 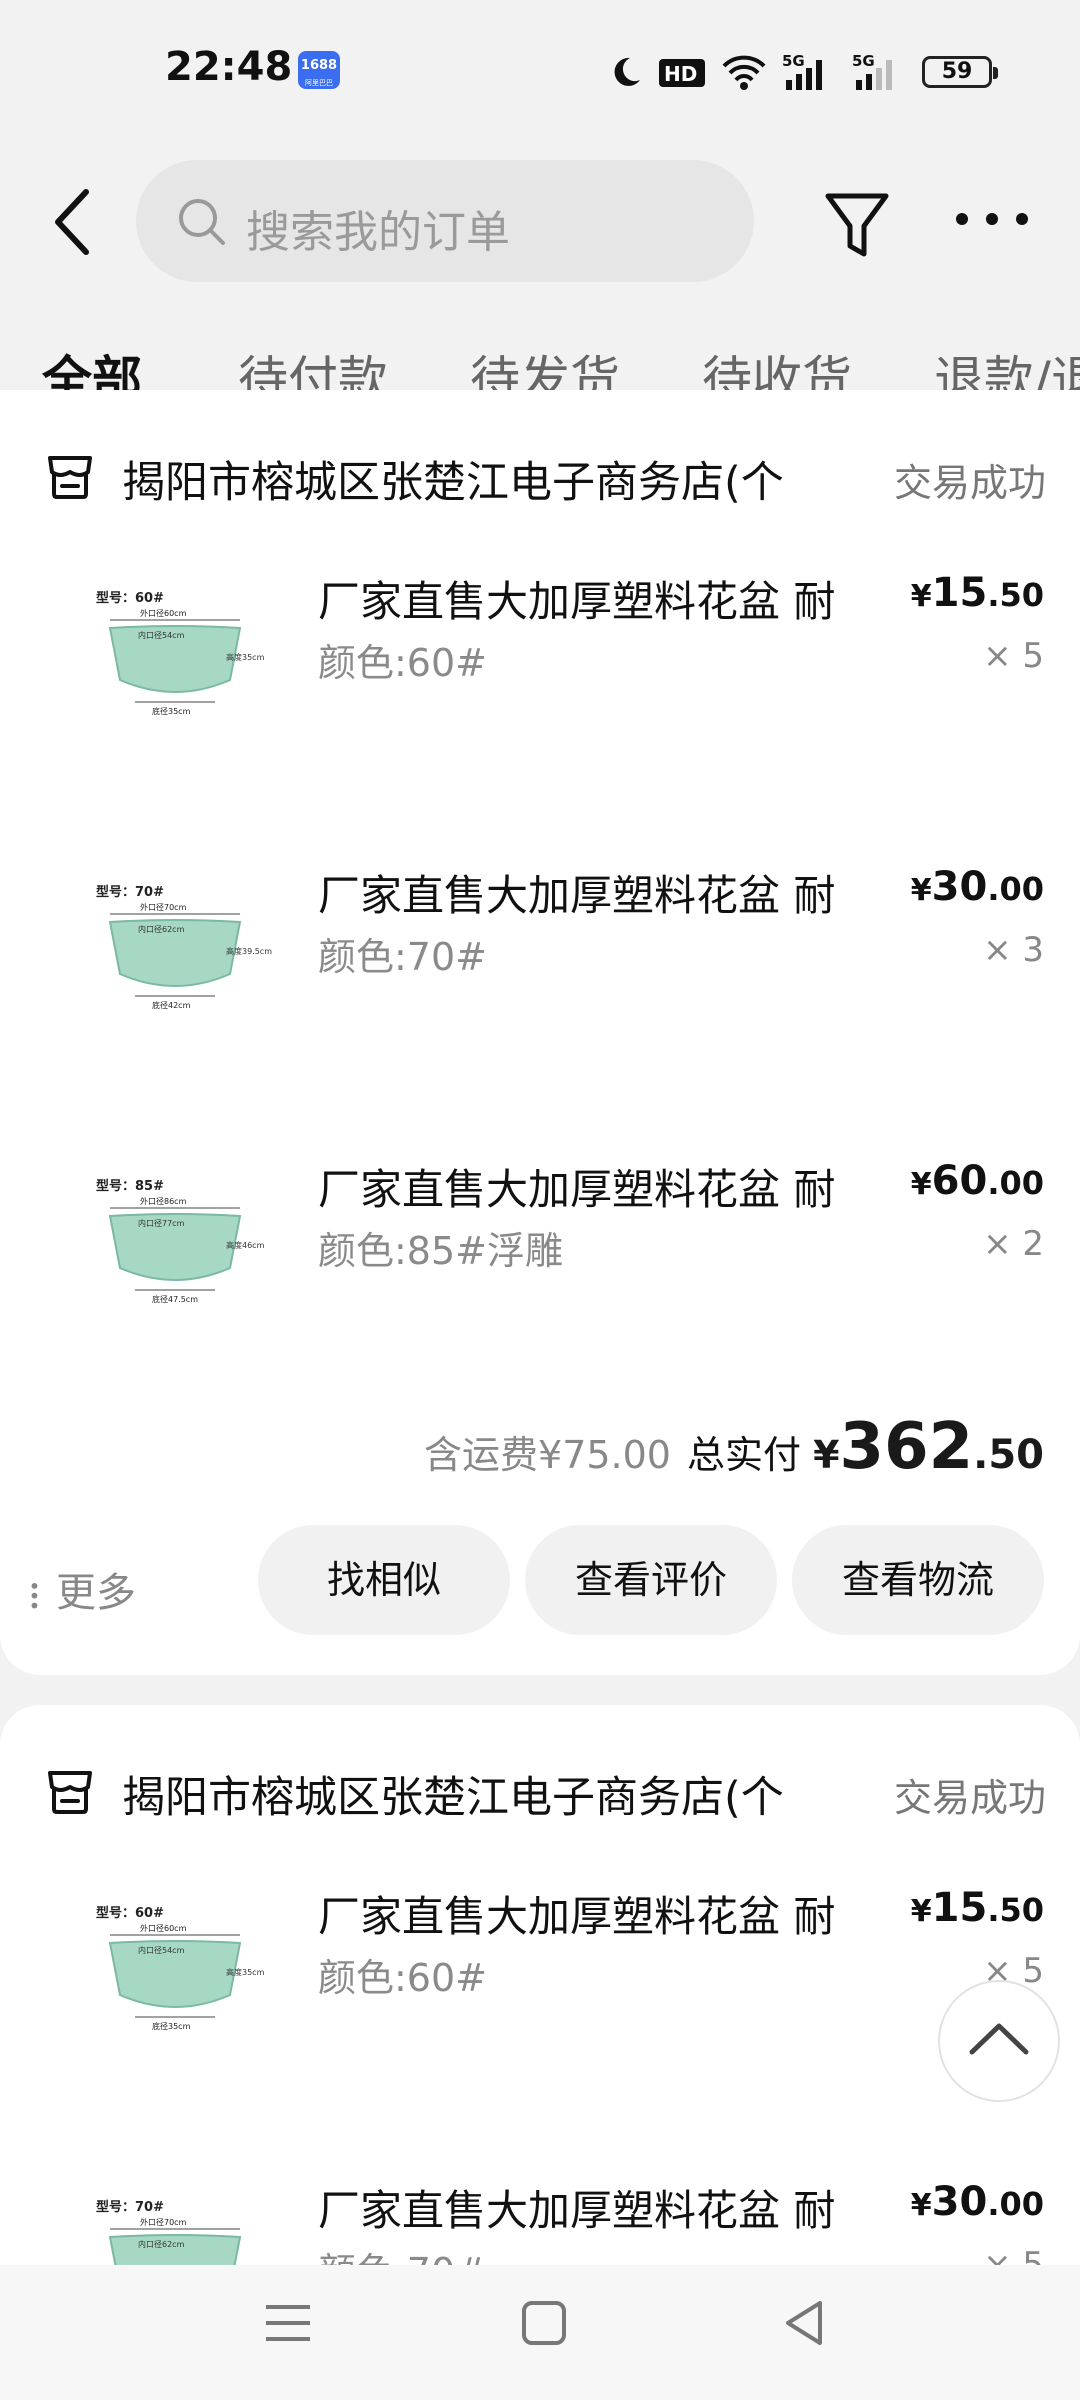 I want to click on moon-icon, so click(x=627, y=71).